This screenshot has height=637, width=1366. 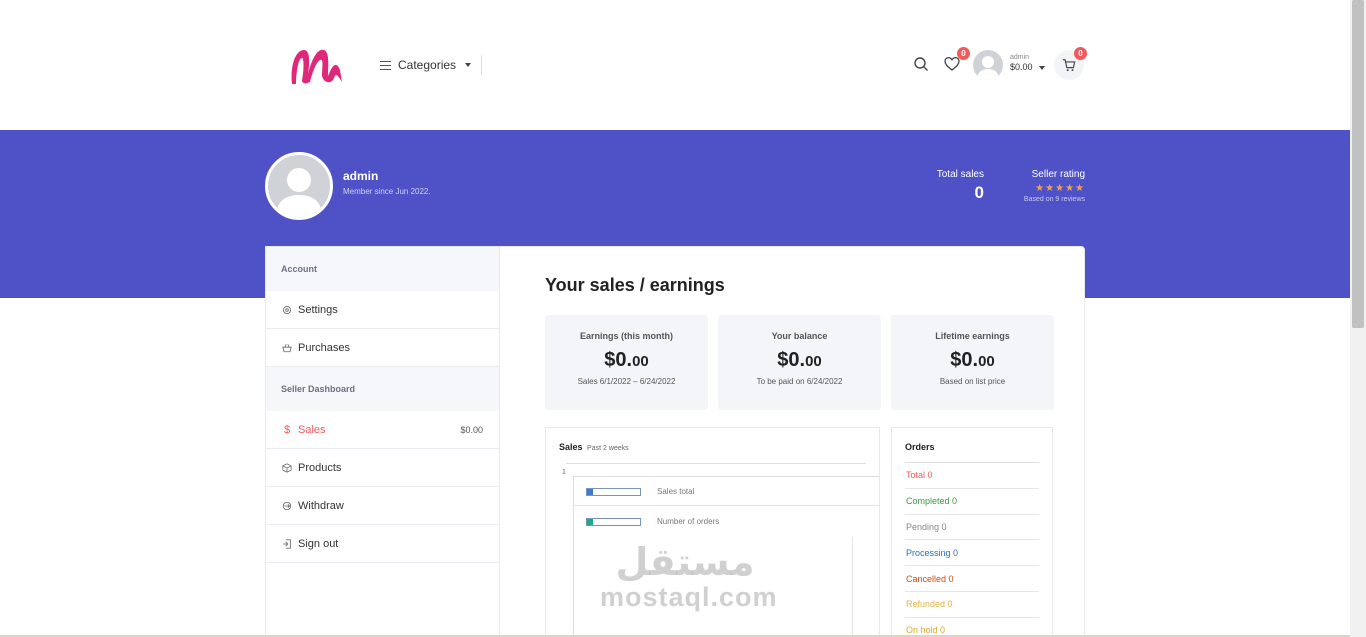 What do you see at coordinates (1069, 65) in the screenshot?
I see `cart-icon` at bounding box center [1069, 65].